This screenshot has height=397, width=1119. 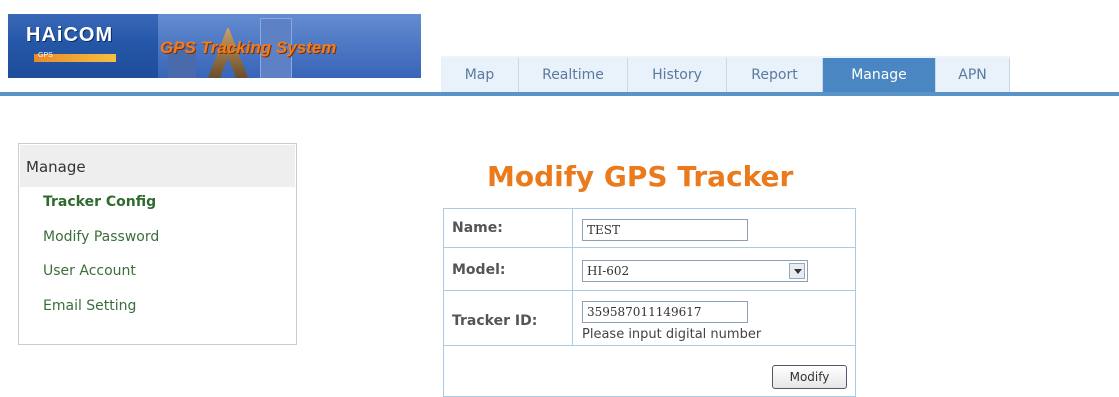 What do you see at coordinates (879, 75) in the screenshot?
I see `tab-manage: Manage` at bounding box center [879, 75].